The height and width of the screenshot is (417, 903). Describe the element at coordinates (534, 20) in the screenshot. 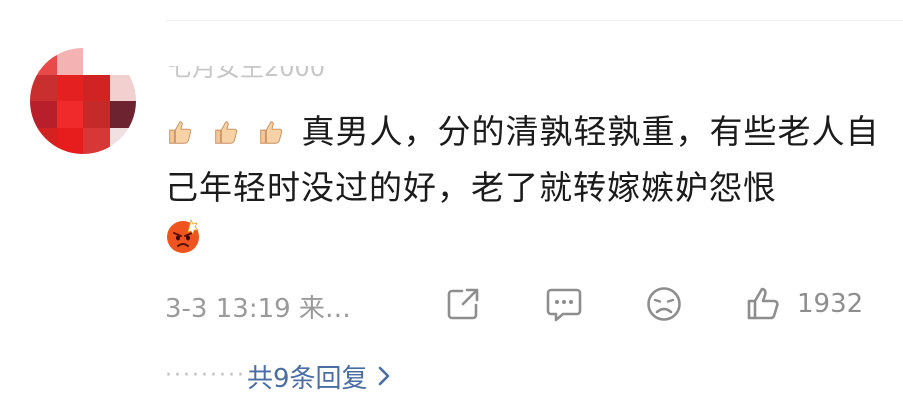

I see `top-divider` at that location.